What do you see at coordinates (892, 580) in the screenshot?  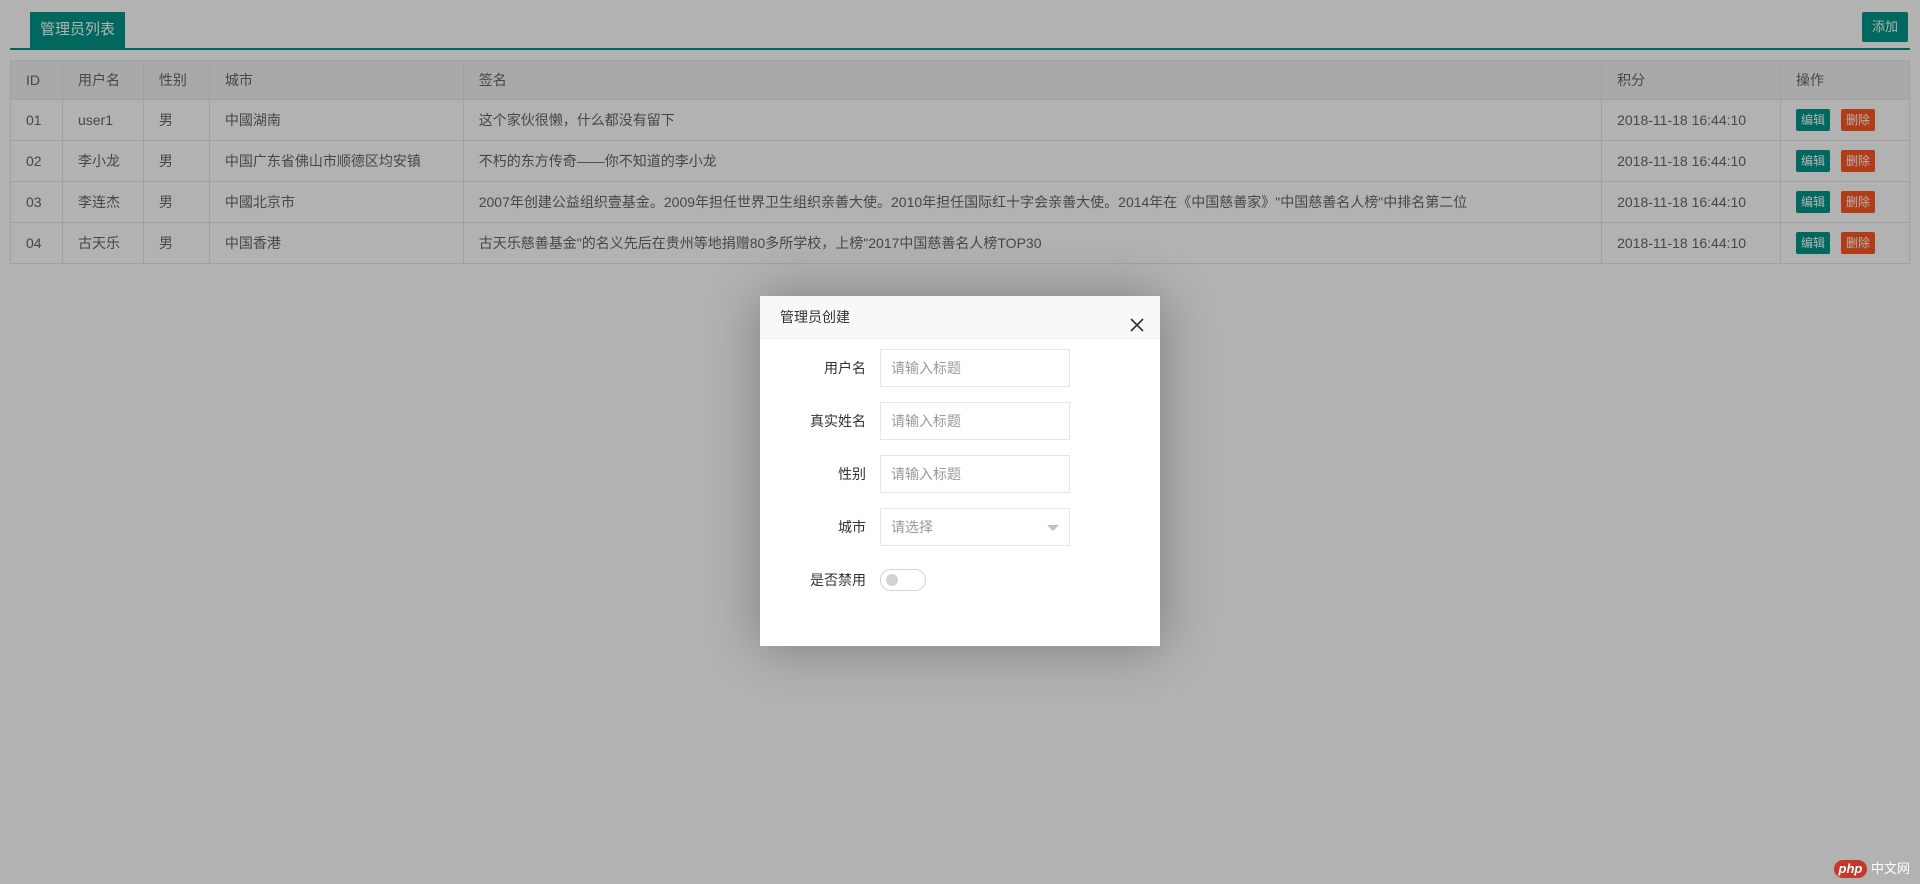 I see `toggle-knob` at bounding box center [892, 580].